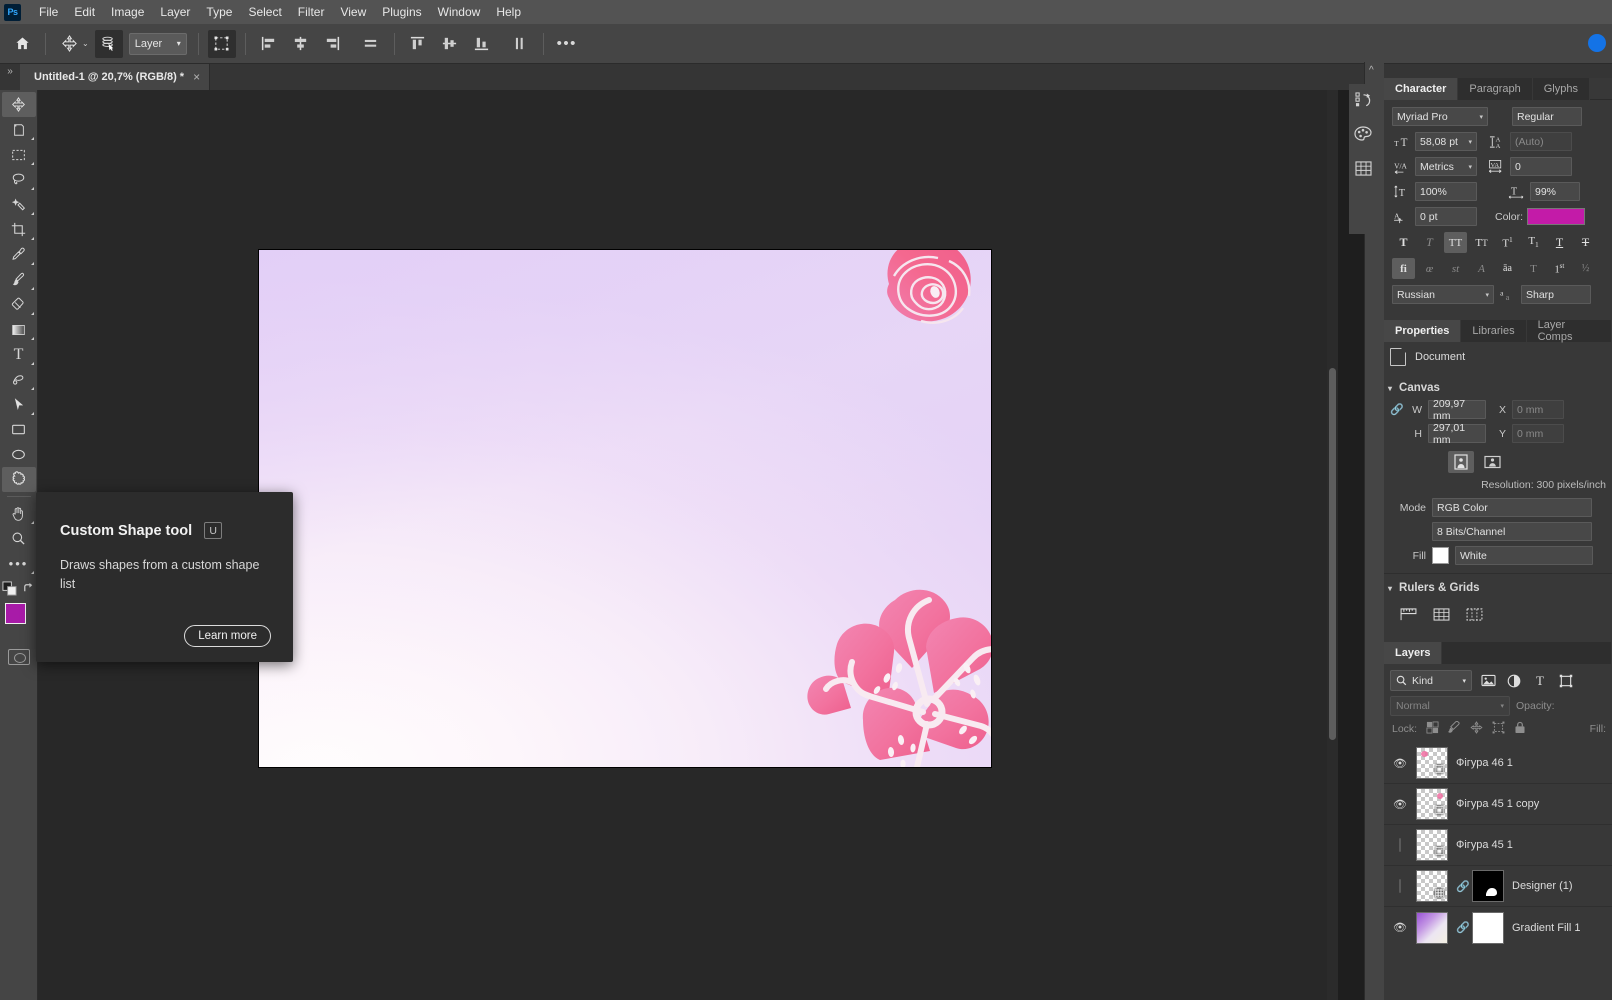 The image size is (1612, 1000). Describe the element at coordinates (1363, 100) in the screenshot. I see `history-icon` at that location.